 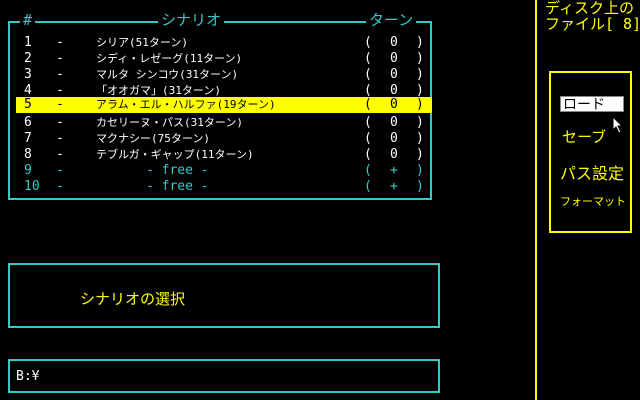 I want to click on scenario-row: 3 - マルタ シンコウ(31ターン) (0), so click(x=224, y=75).